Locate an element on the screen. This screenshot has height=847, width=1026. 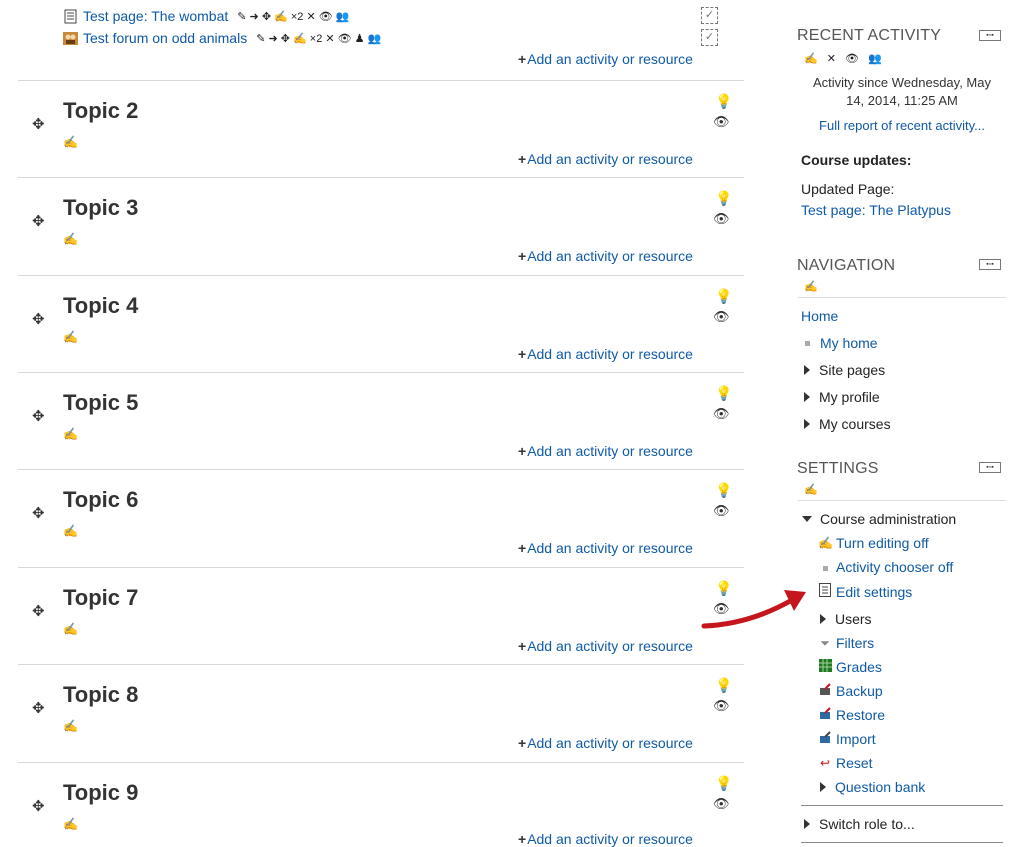
settings-users: Users is located at coordinates (846, 619).